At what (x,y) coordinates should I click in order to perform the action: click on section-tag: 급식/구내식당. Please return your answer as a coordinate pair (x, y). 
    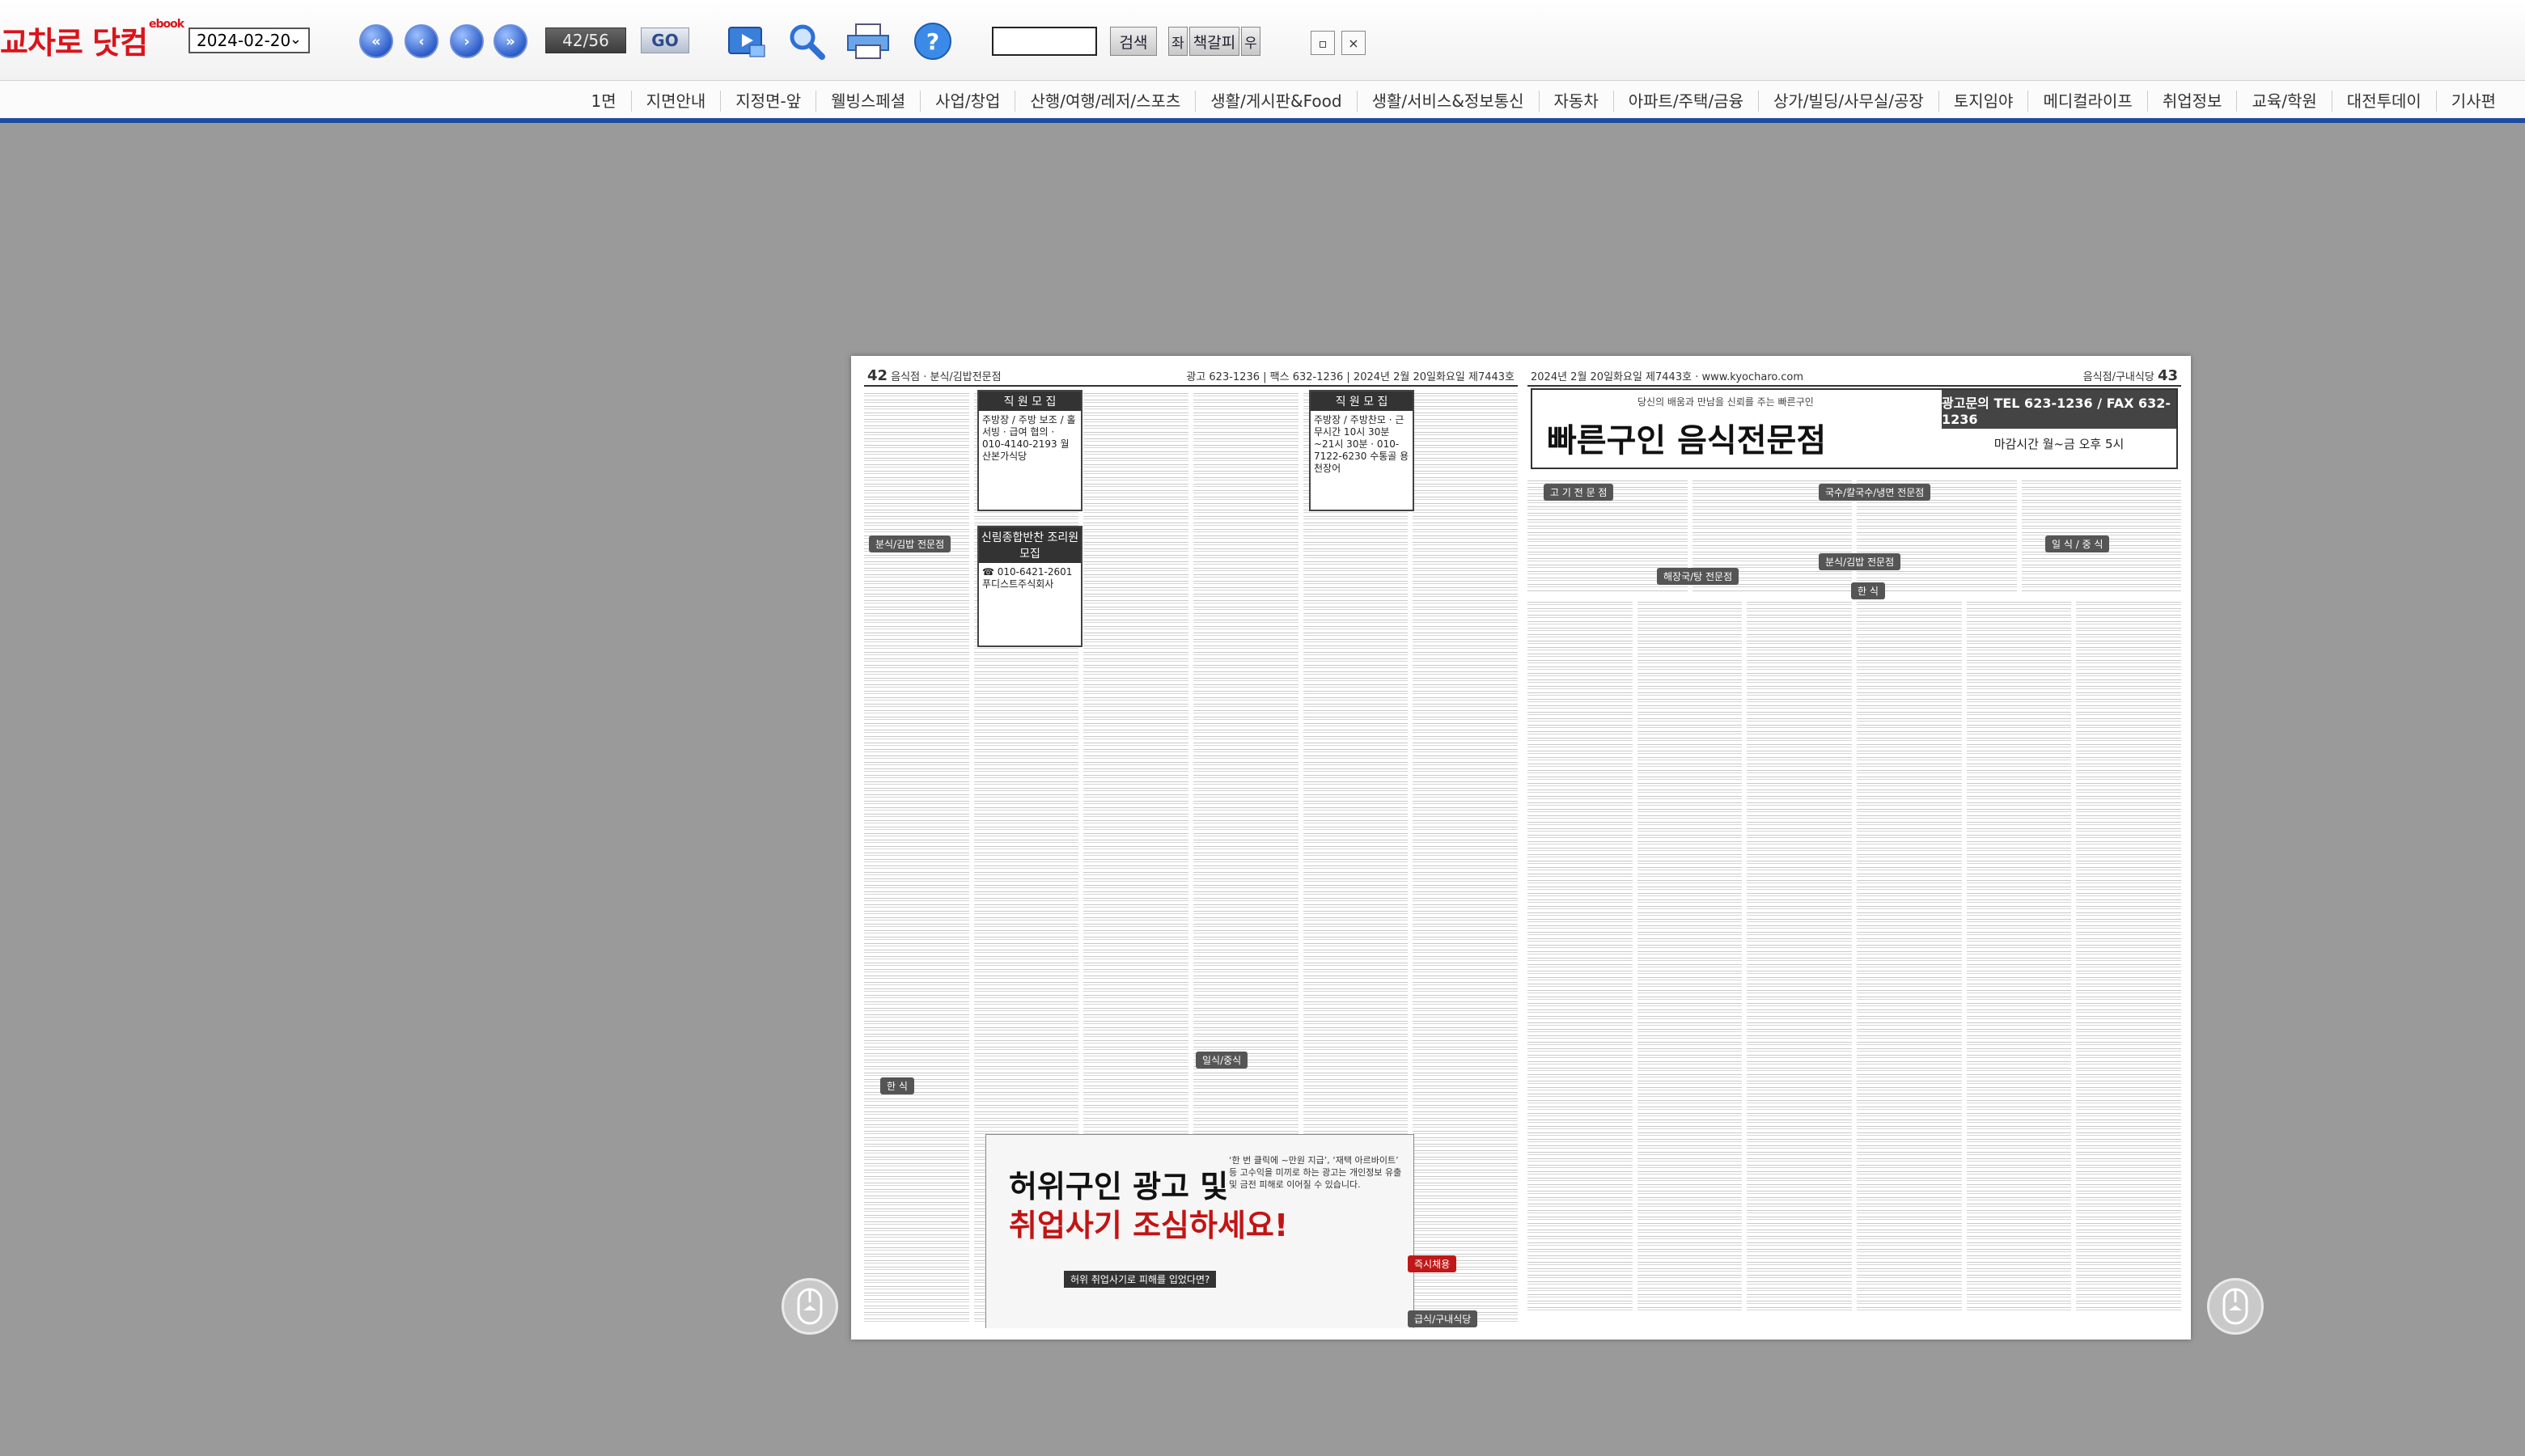
    Looking at the image, I should click on (1443, 1318).